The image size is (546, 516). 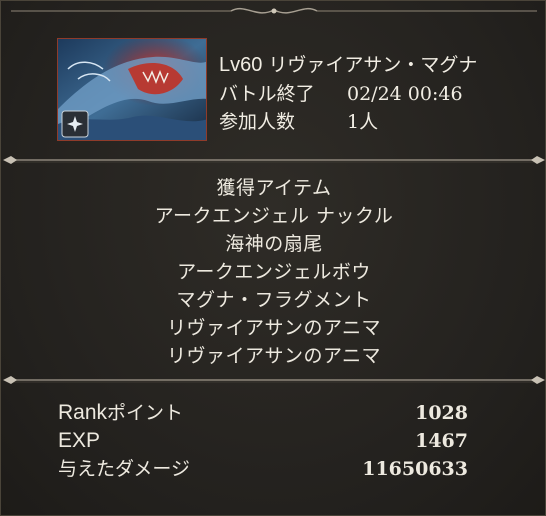 What do you see at coordinates (274, 160) in the screenshot?
I see `divider-top` at bounding box center [274, 160].